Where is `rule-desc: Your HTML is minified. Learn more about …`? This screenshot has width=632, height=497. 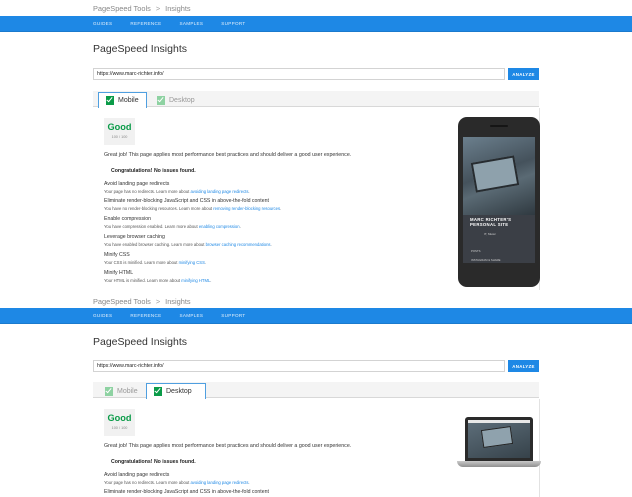 rule-desc: Your HTML is minified. Learn more about … is located at coordinates (158, 280).